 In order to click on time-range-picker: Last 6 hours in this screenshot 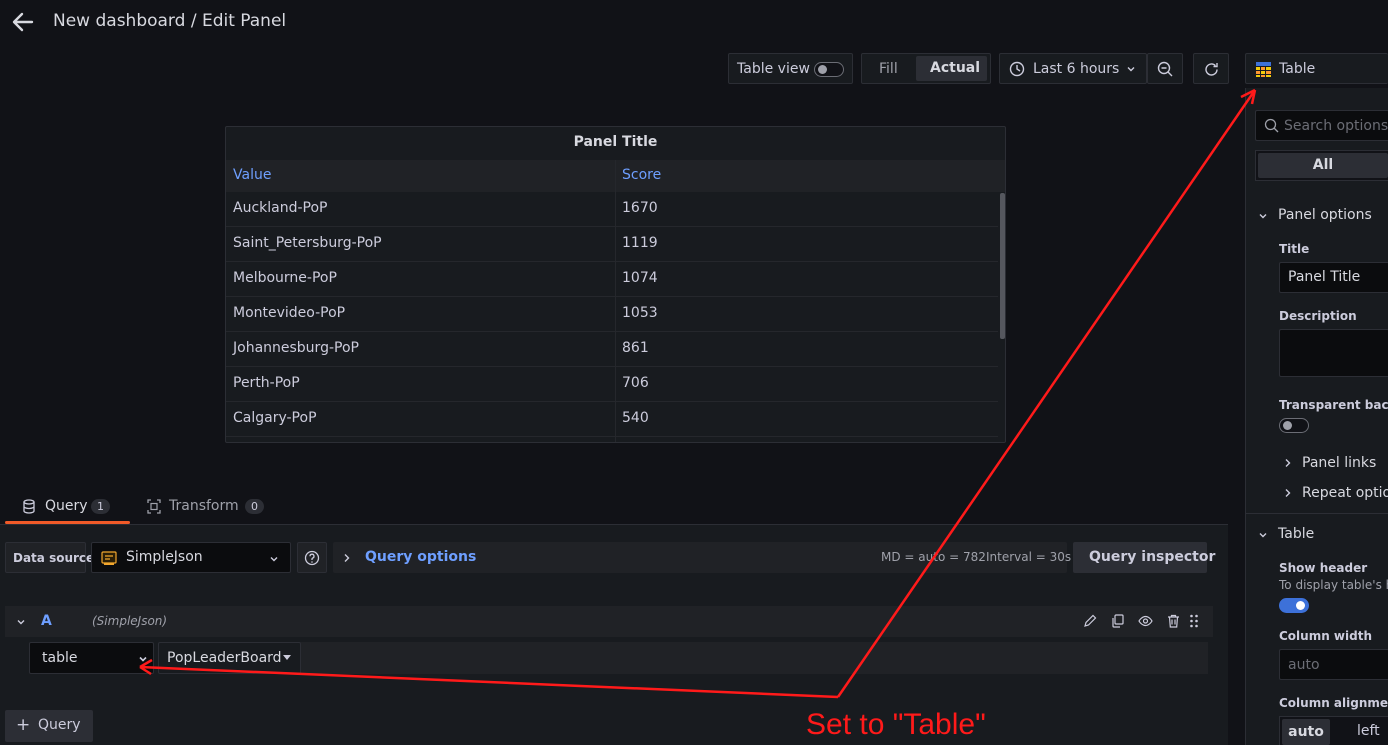, I will do `click(1073, 68)`.